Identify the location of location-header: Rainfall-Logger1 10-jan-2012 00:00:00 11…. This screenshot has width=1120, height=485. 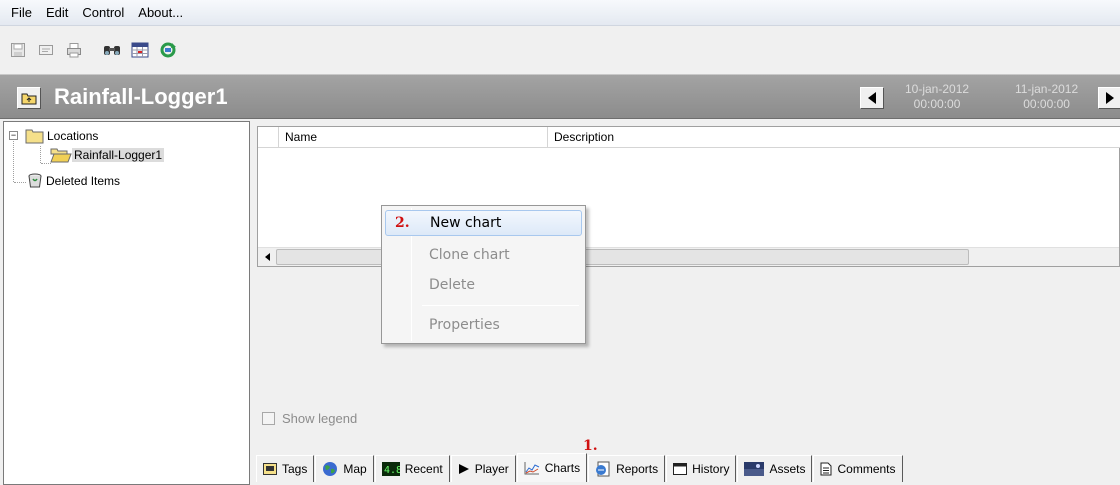
(560, 96).